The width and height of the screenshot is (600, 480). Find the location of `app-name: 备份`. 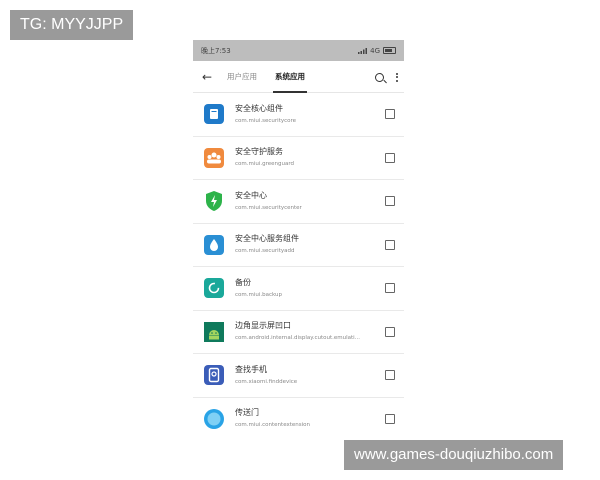

app-name: 备份 is located at coordinates (243, 282).